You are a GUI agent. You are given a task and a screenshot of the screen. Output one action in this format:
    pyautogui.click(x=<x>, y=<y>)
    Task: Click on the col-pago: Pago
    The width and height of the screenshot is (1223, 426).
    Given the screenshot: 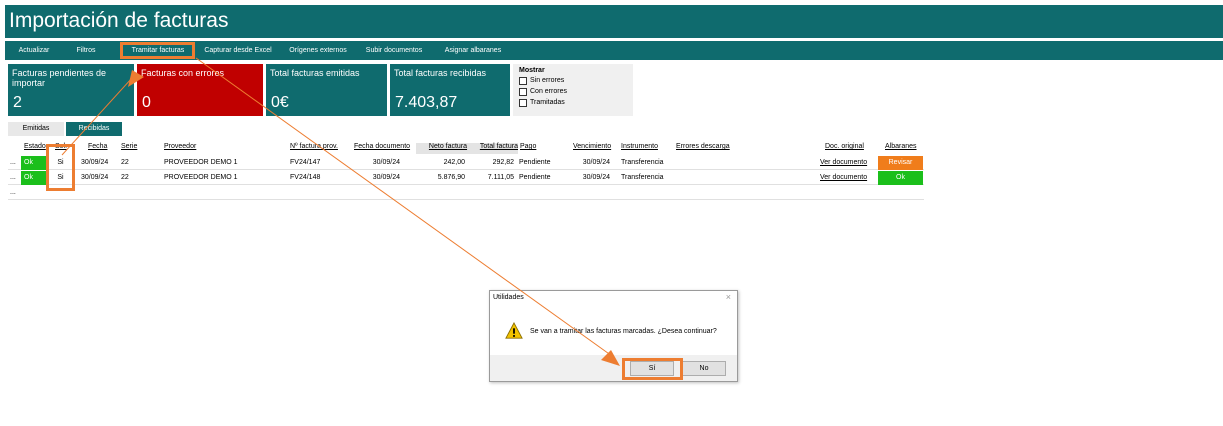 What is the action you would take?
    pyautogui.click(x=528, y=148)
    